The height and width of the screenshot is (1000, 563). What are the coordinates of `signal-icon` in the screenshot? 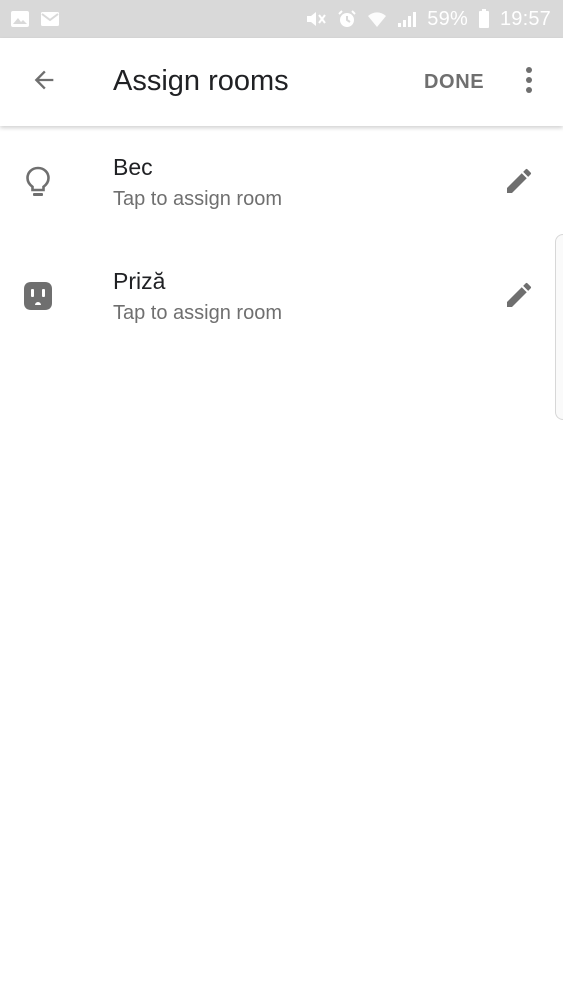 It's located at (407, 19).